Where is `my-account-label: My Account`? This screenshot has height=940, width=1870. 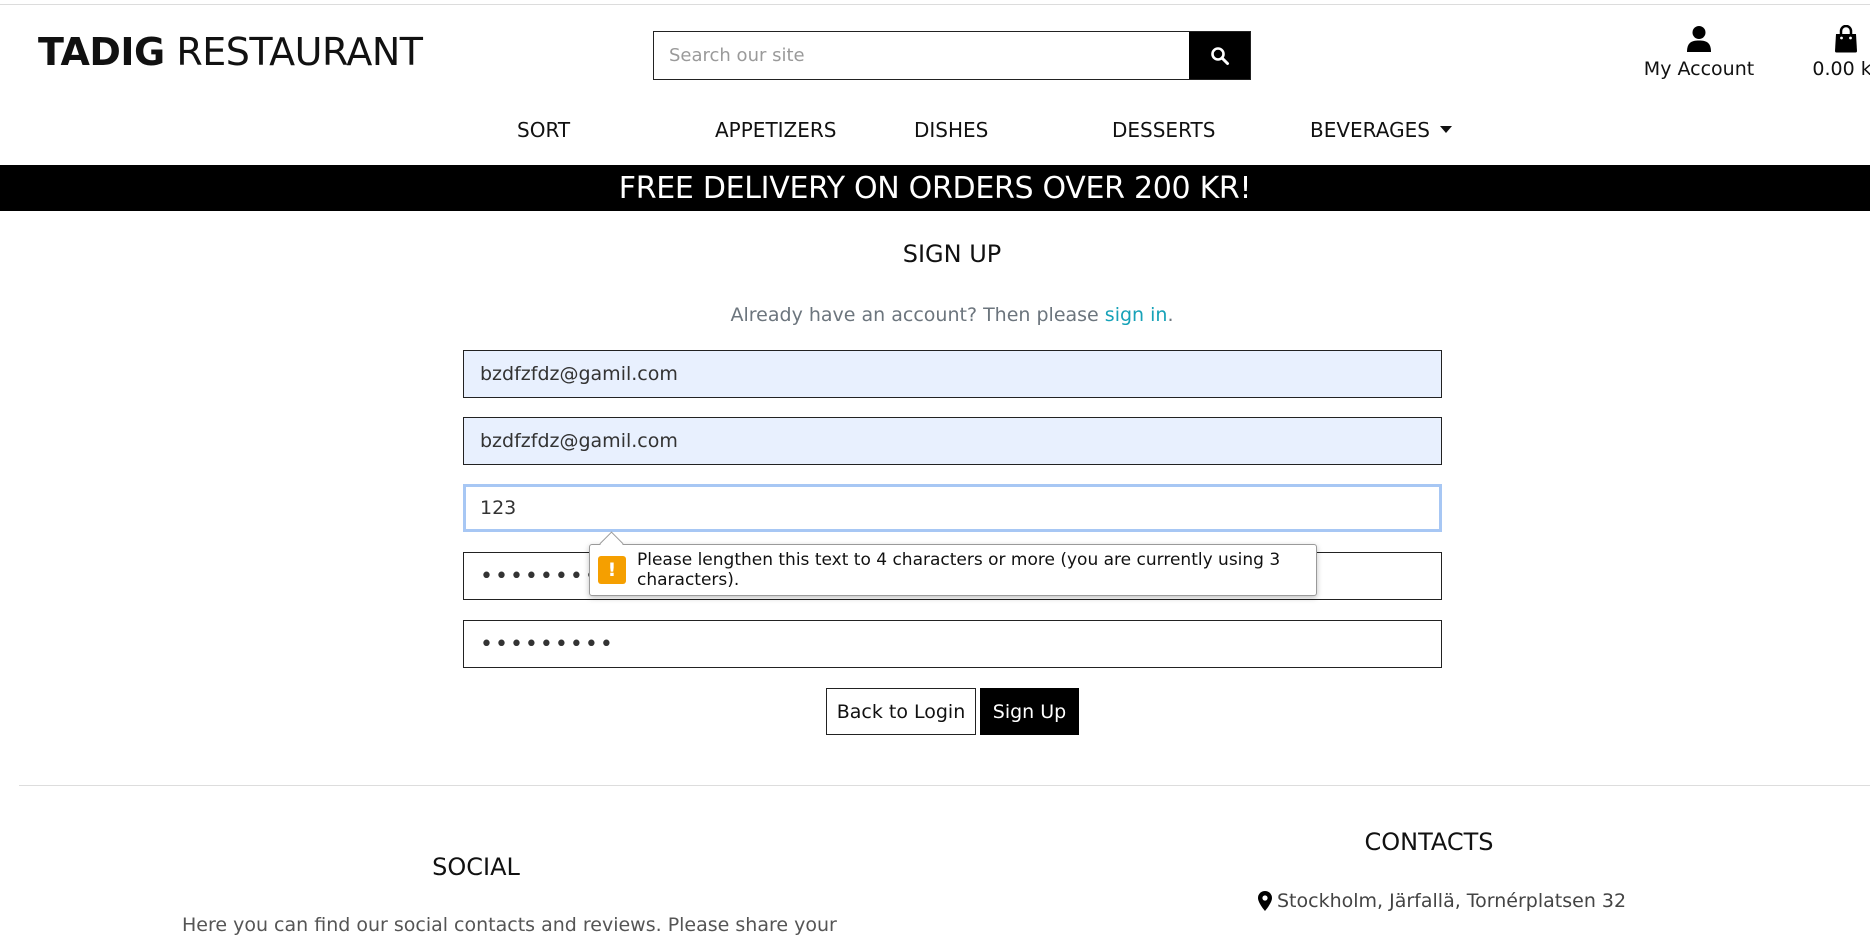
my-account-label: My Account is located at coordinates (1699, 69).